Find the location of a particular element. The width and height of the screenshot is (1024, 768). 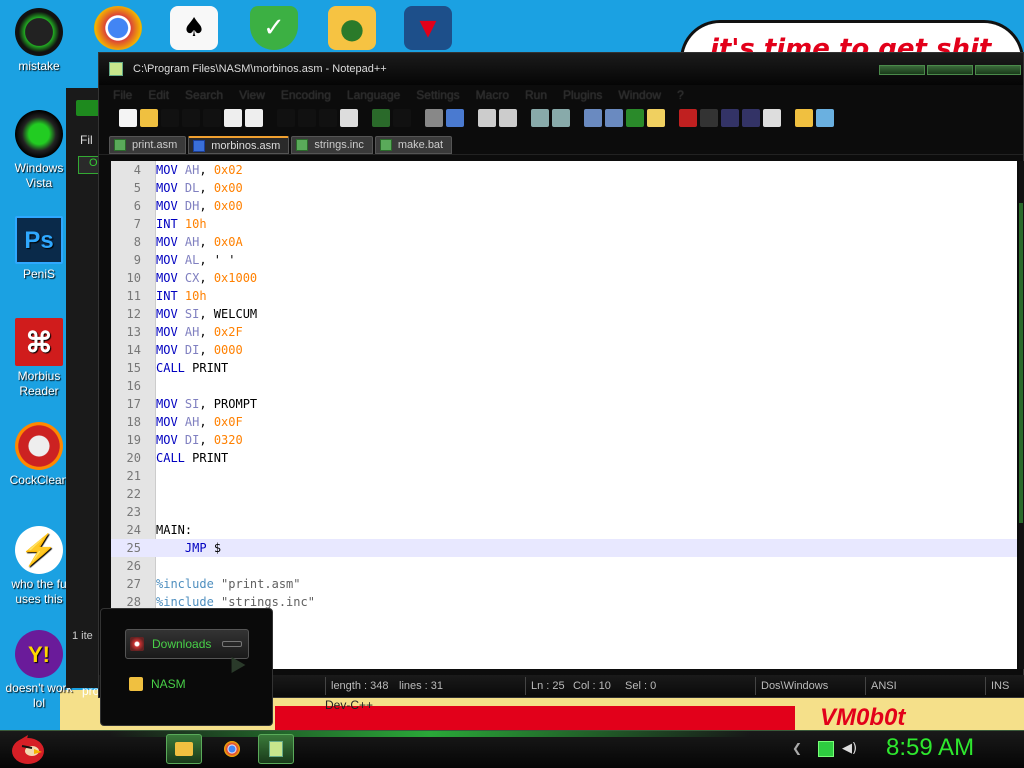

menu-help: ? is located at coordinates (680, 95).